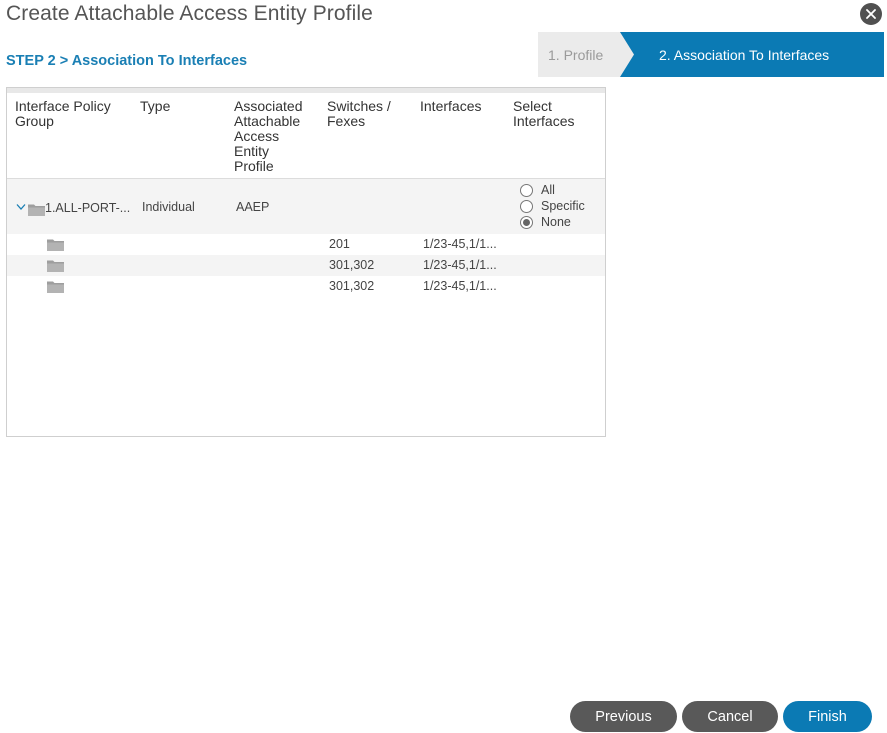 Image resolution: width=887 pixels, height=733 pixels. I want to click on aaep-value: AAEP, so click(253, 207).